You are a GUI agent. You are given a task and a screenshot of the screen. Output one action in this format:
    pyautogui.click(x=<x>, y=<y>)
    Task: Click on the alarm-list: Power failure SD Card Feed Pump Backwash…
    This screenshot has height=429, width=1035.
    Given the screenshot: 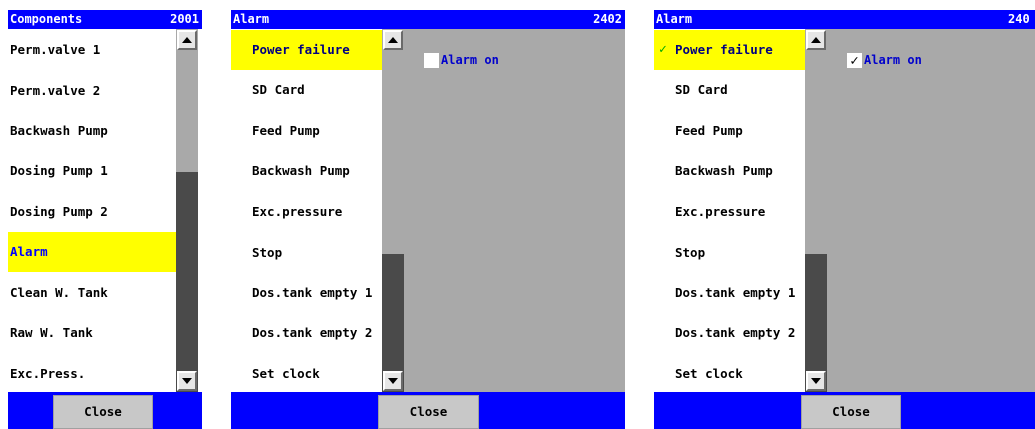 What is the action you would take?
    pyautogui.click(x=307, y=210)
    